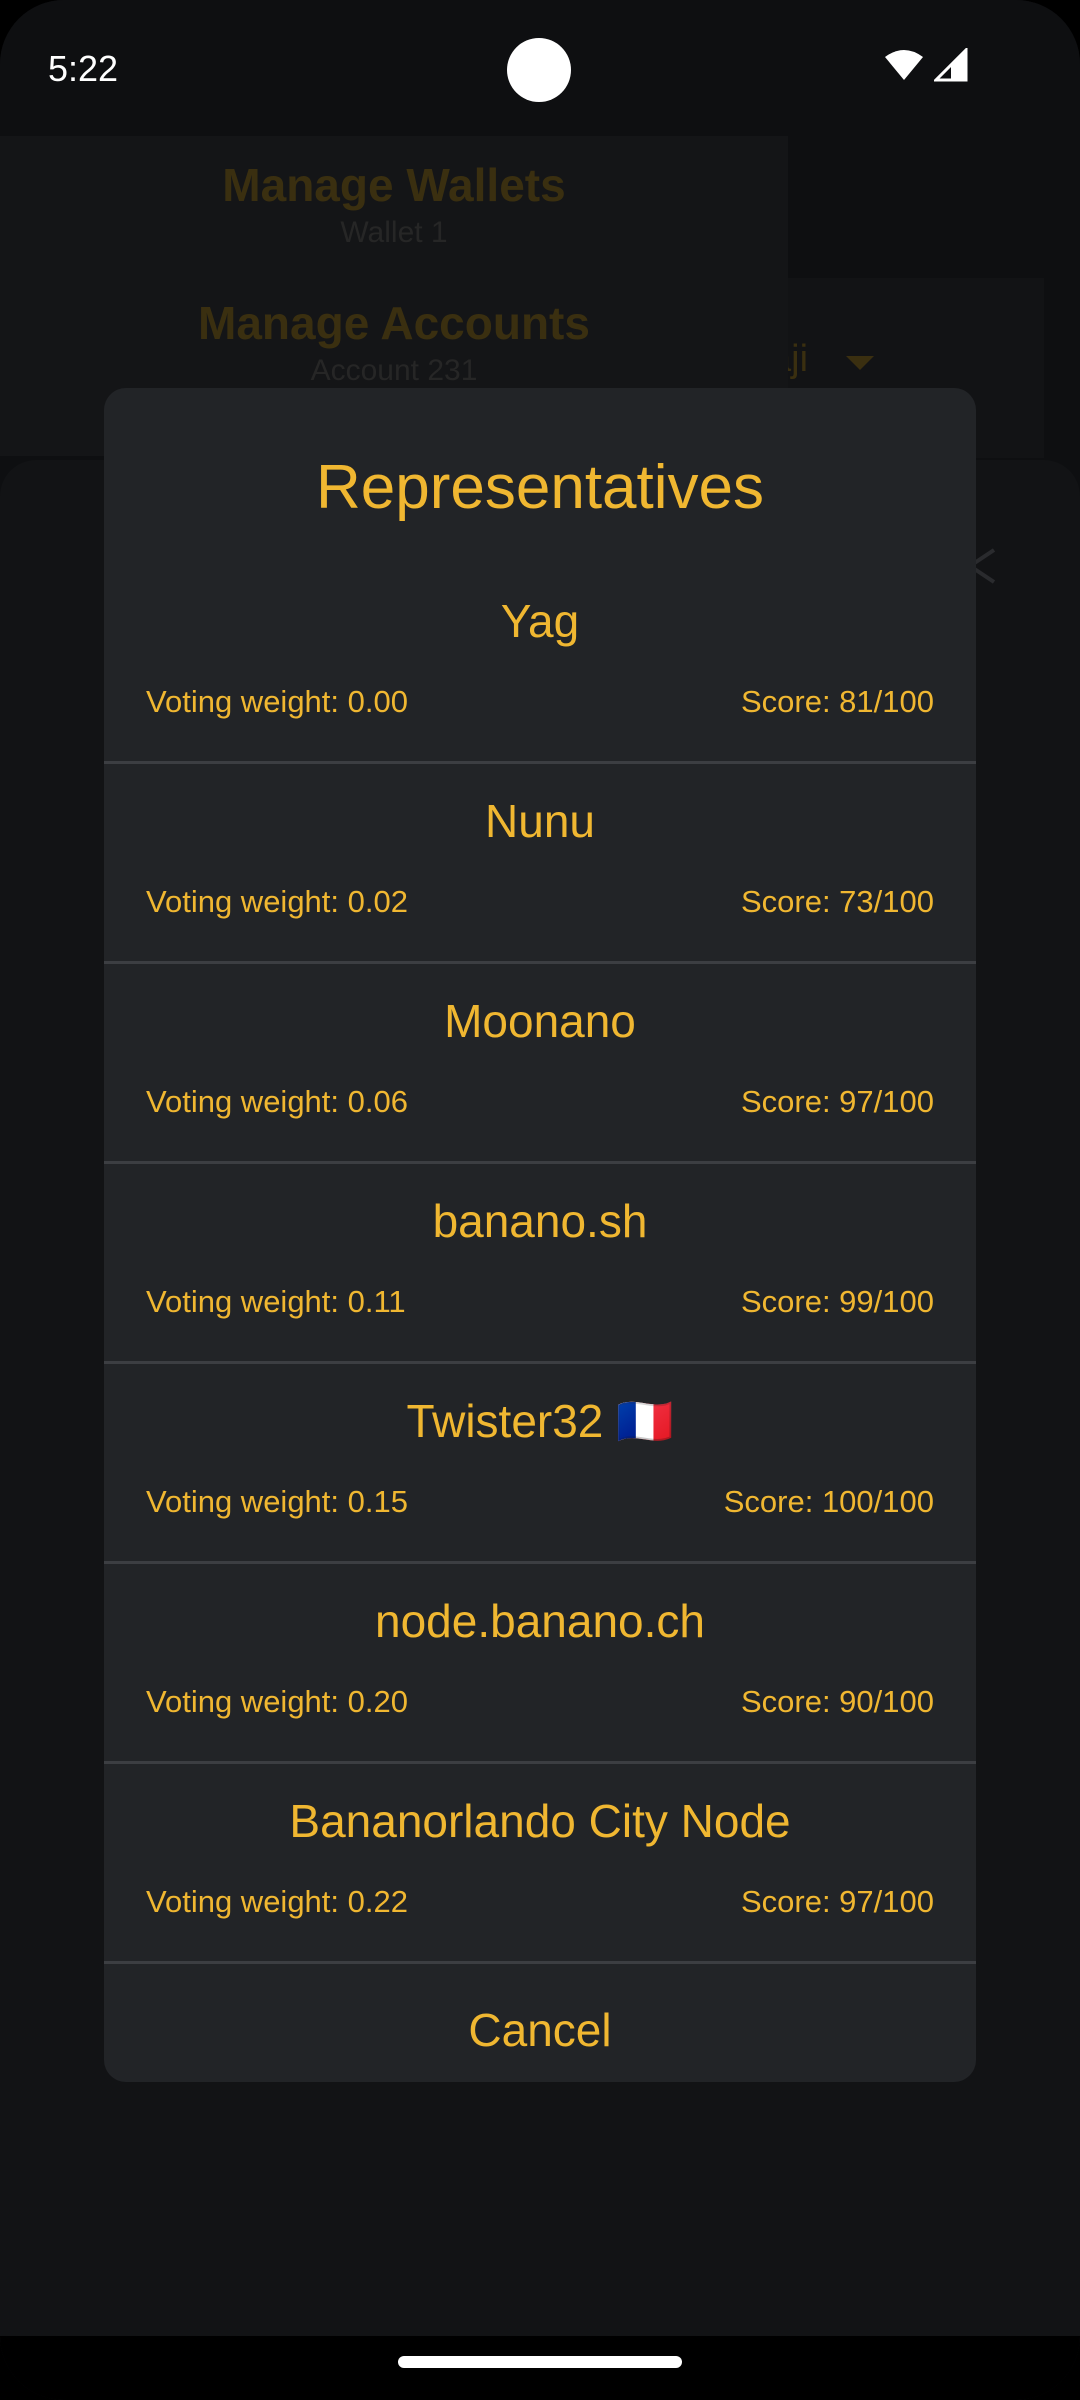 Image resolution: width=1080 pixels, height=2400 pixels. Describe the element at coordinates (837, 1301) in the screenshot. I see `representative-score: Score: 99/100` at that location.